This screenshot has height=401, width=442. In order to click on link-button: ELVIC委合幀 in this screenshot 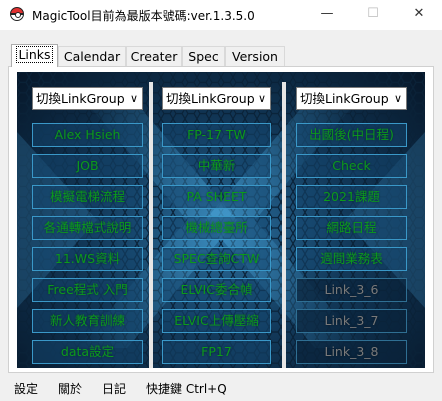, I will do `click(216, 290)`.